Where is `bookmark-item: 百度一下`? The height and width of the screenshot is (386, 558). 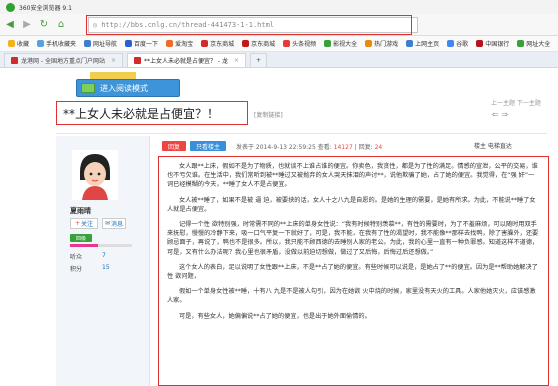
bookmark-item: 百度一下 is located at coordinates (141, 43).